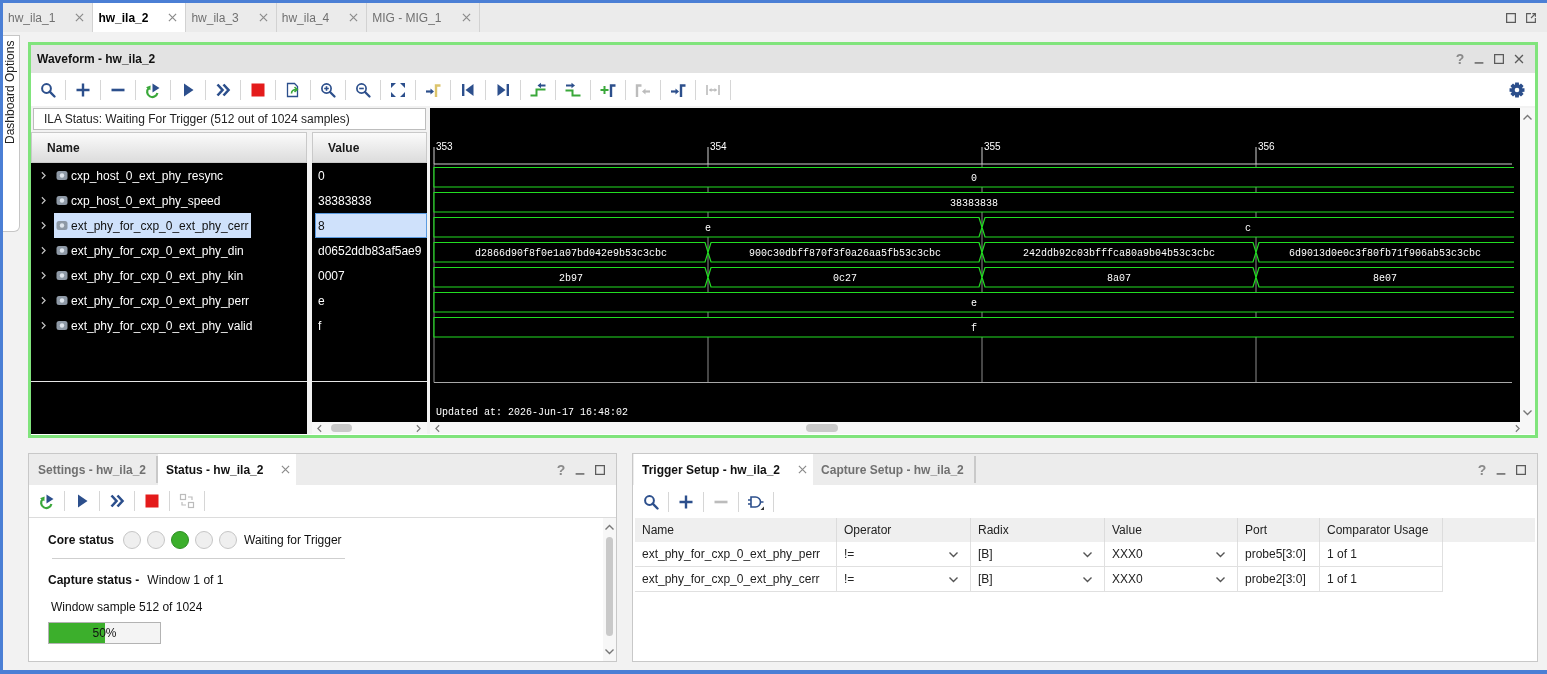 This screenshot has height=674, width=1547. Describe the element at coordinates (140, 17) in the screenshot. I see `editor-tab: hw_ila_2` at that location.